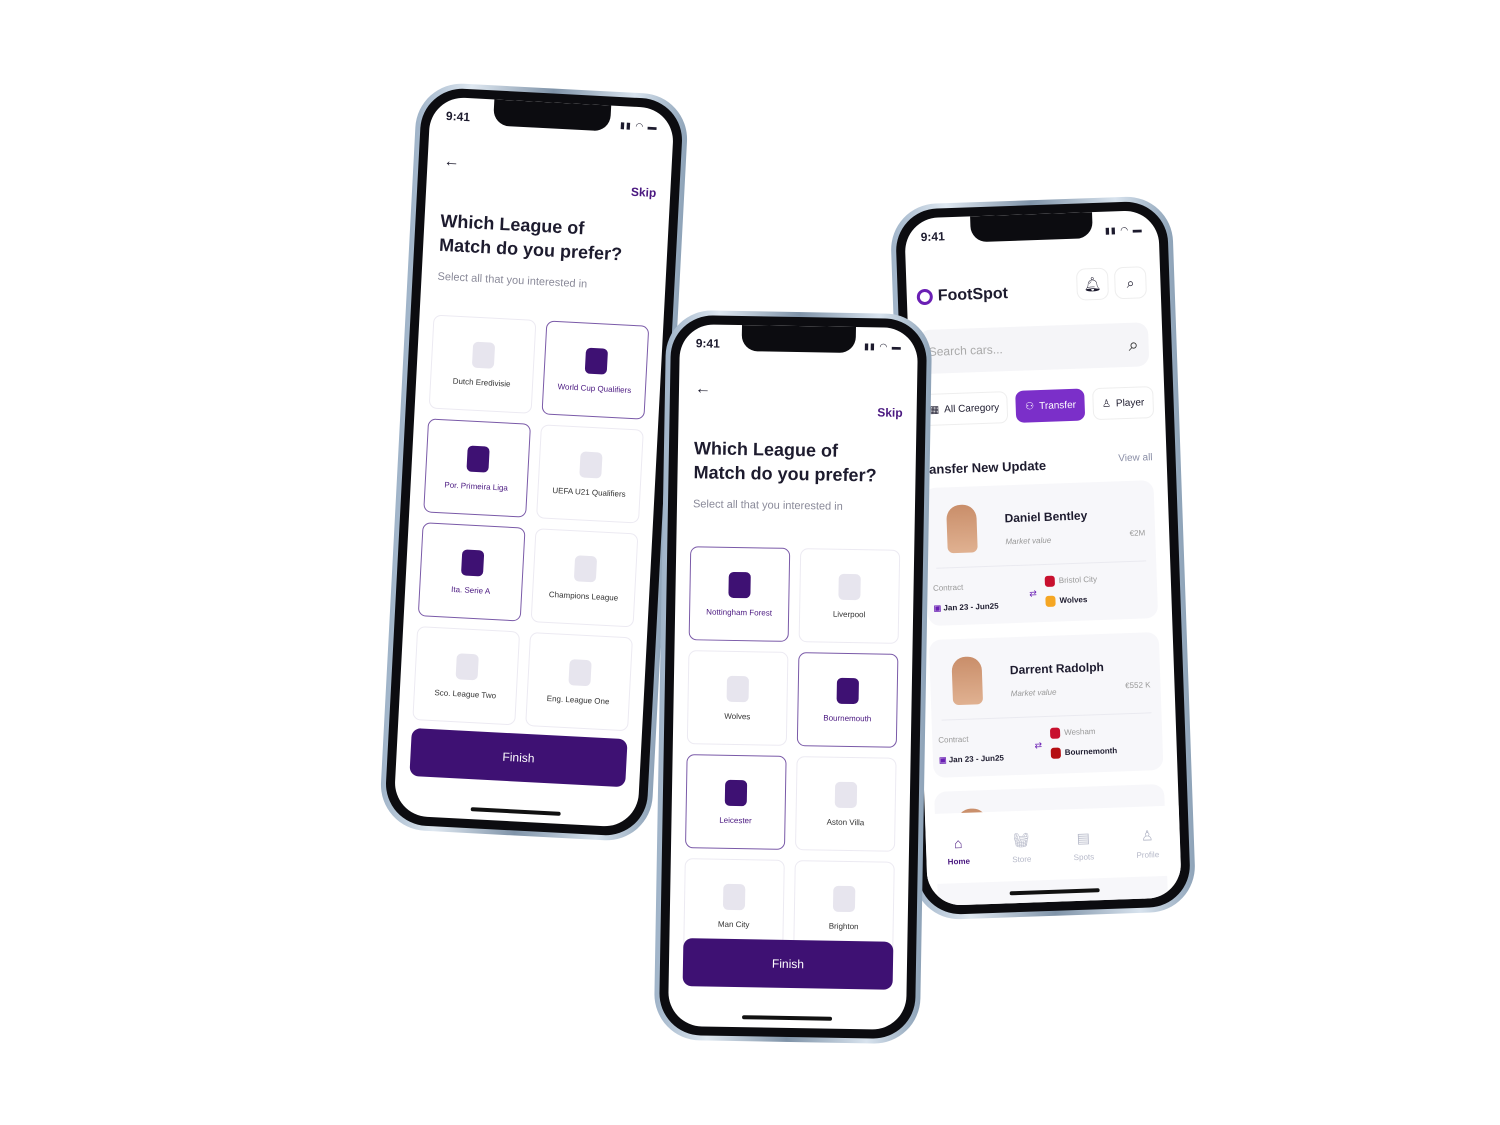  Describe the element at coordinates (1021, 848) in the screenshot. I see `nav-item-store: 🧺︎ Store` at that location.